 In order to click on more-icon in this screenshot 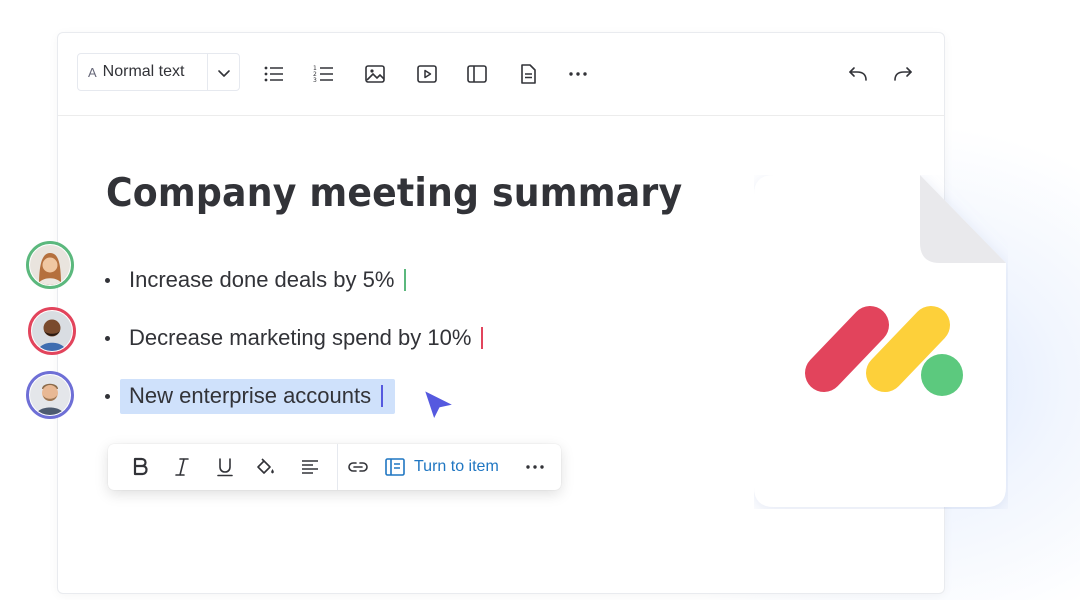, I will do `click(578, 74)`.